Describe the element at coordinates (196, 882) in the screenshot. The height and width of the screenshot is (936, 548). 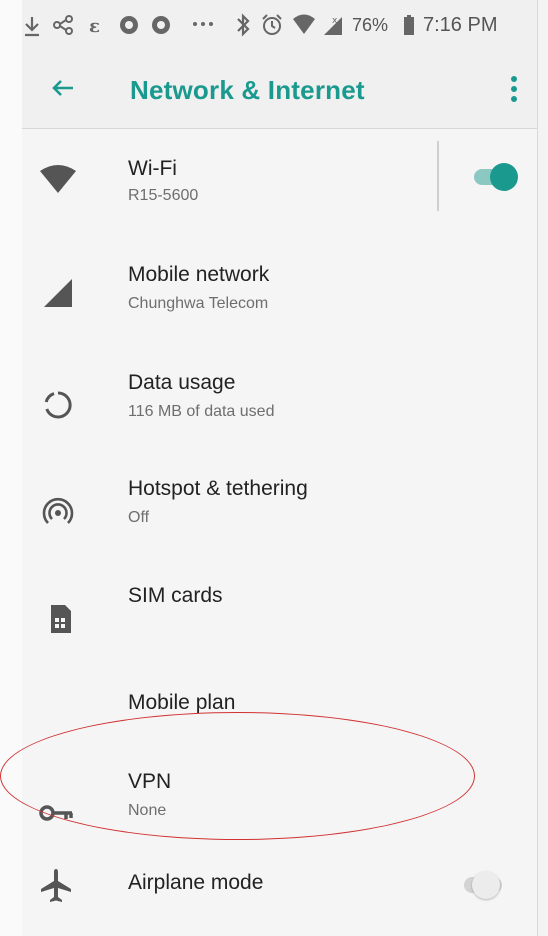
I see `airplane-mode-title: Airplane mode` at that location.